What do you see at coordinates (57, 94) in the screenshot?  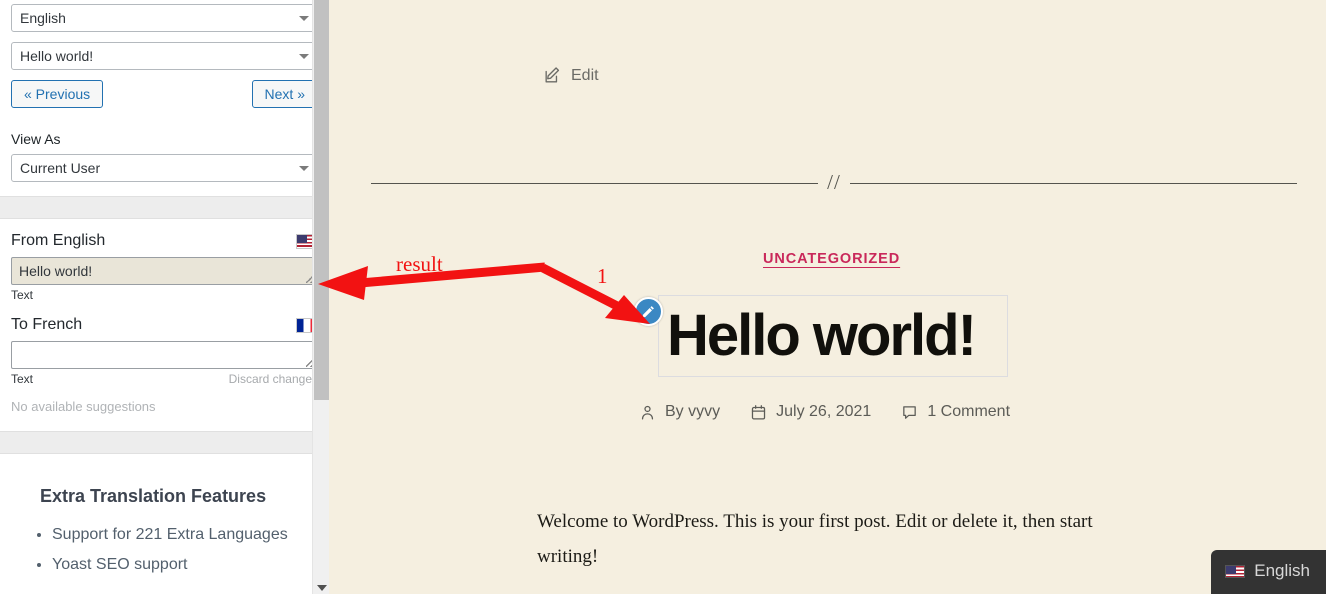 I see `previous-button: « Previous` at bounding box center [57, 94].